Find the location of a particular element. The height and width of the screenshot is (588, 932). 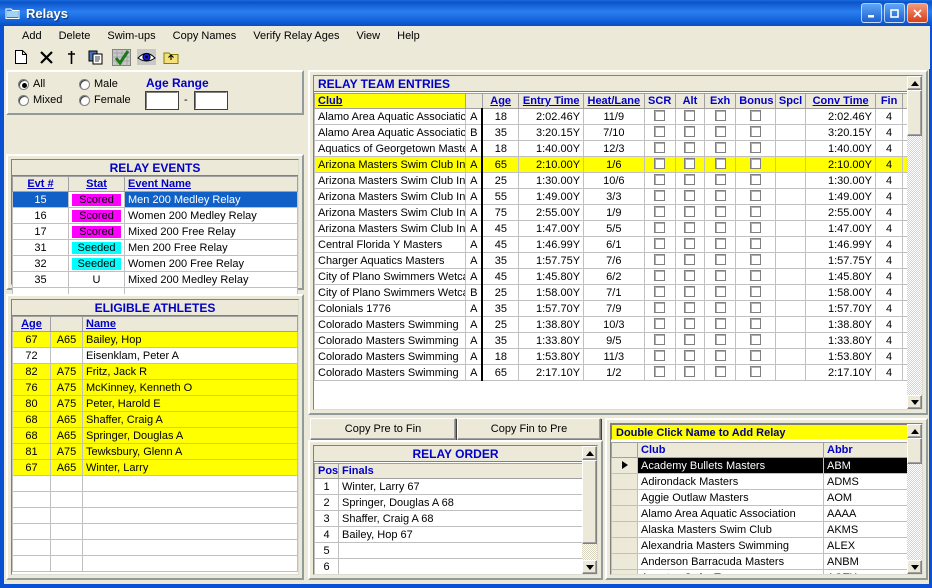

list-item: Alamo Area Aquatic Association AAAA is located at coordinates (766, 513).